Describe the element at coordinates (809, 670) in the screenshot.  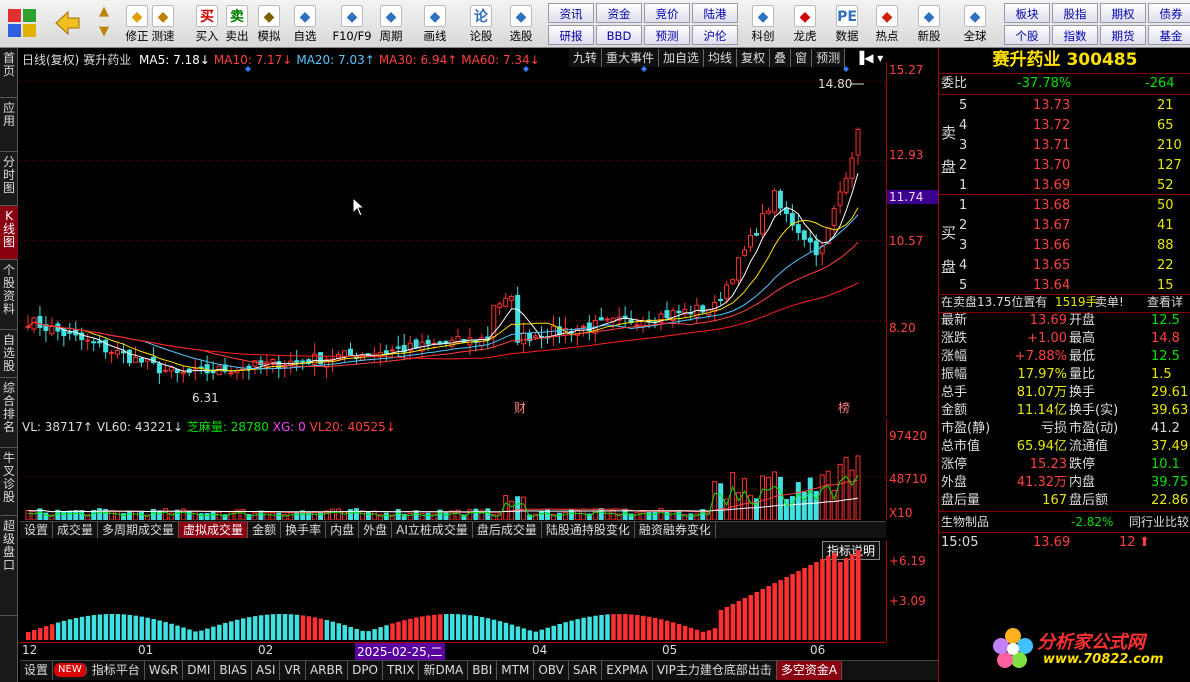
I see `indicator-tab: 多空资金A` at that location.